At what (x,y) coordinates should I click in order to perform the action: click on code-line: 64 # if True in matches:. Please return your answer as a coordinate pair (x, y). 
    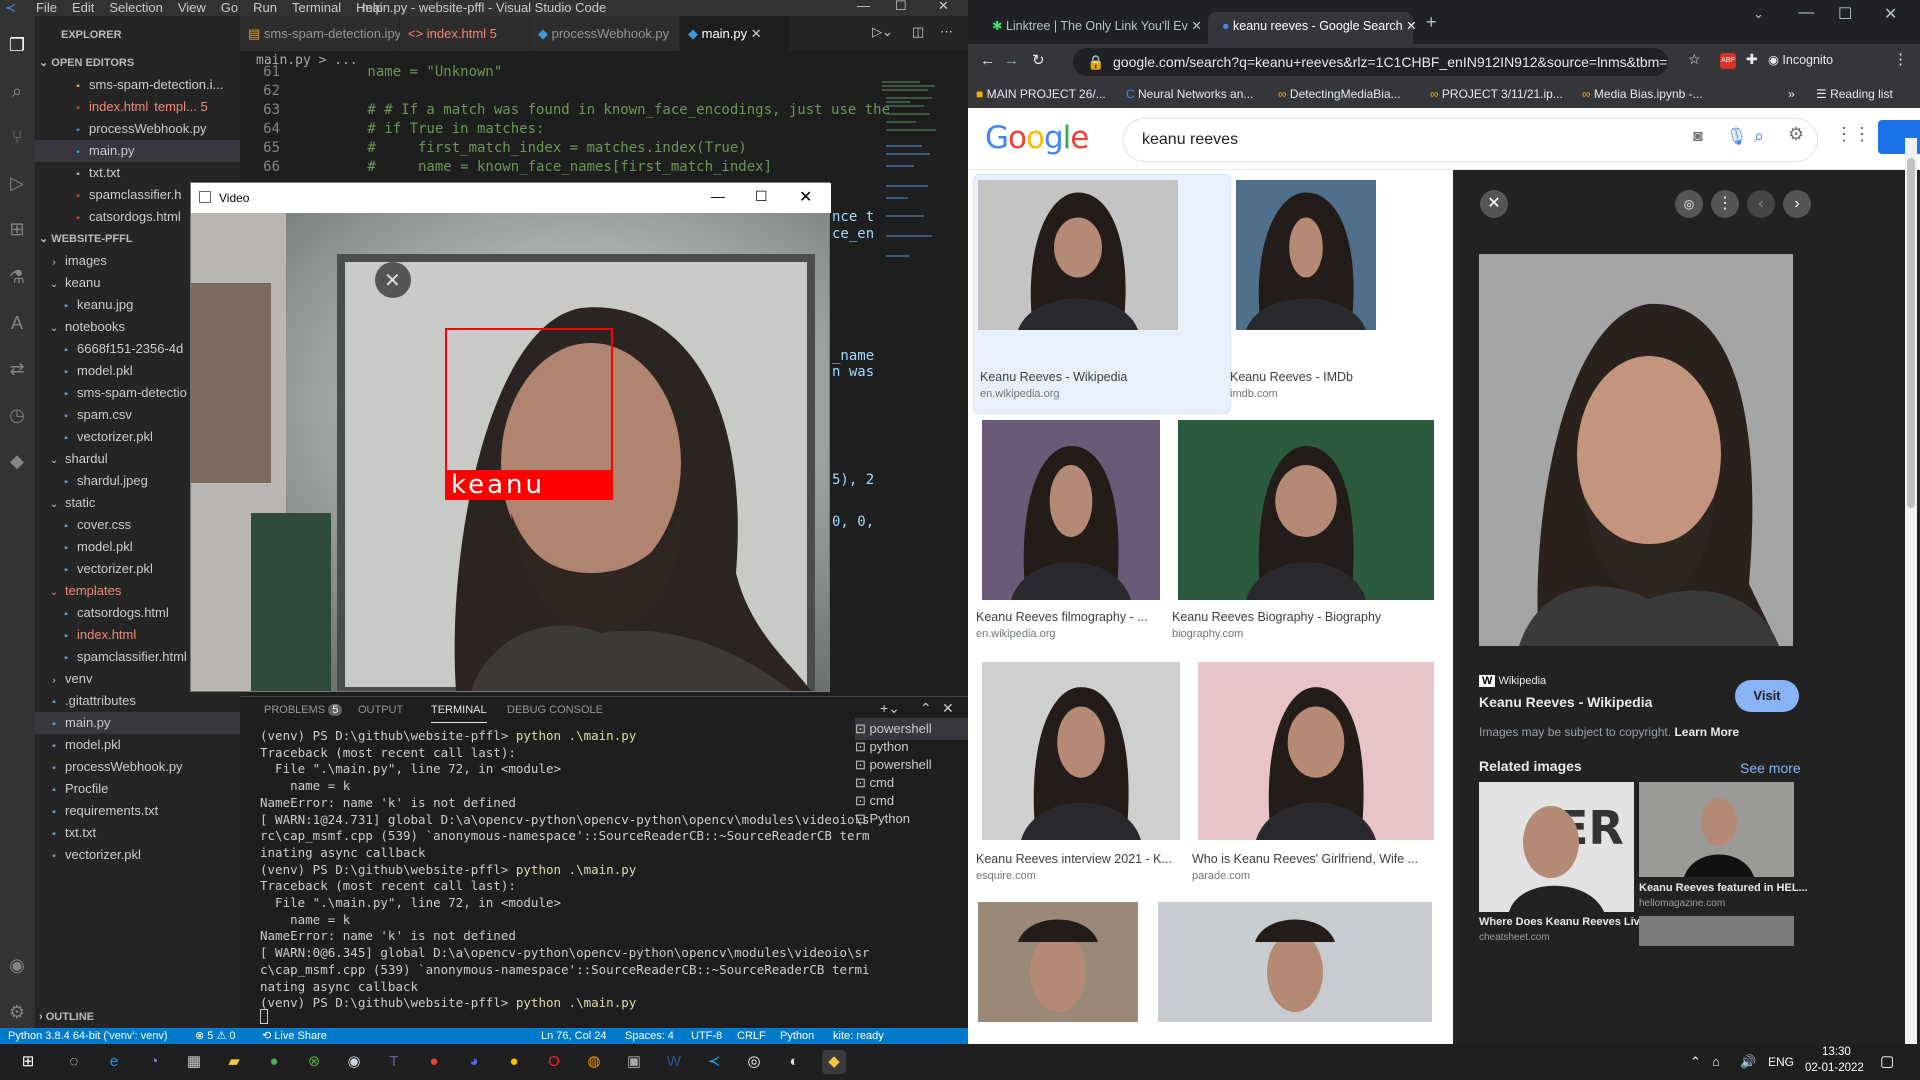
    Looking at the image, I should click on (392, 129).